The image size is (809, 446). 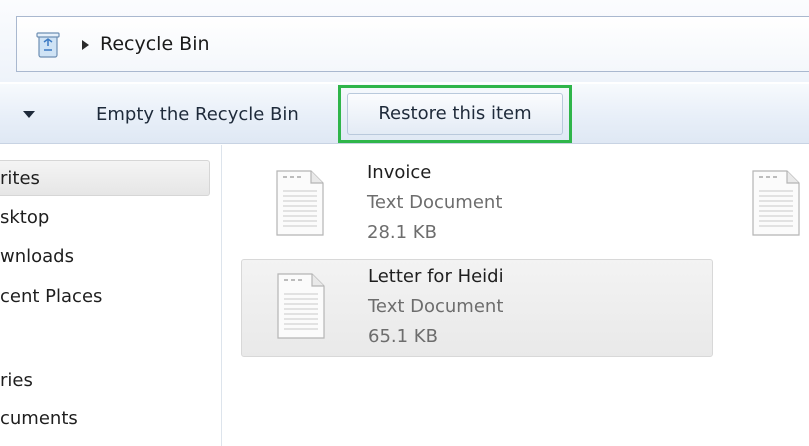 I want to click on file-item-invoice: Invoice Text Document 28.1 KB, so click(x=477, y=206).